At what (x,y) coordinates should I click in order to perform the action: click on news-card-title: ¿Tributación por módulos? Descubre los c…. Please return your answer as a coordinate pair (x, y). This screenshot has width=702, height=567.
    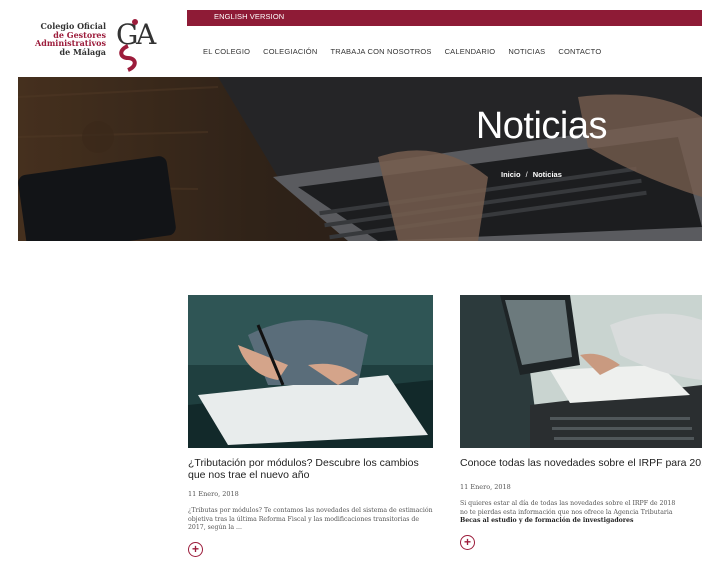
    Looking at the image, I should click on (310, 469).